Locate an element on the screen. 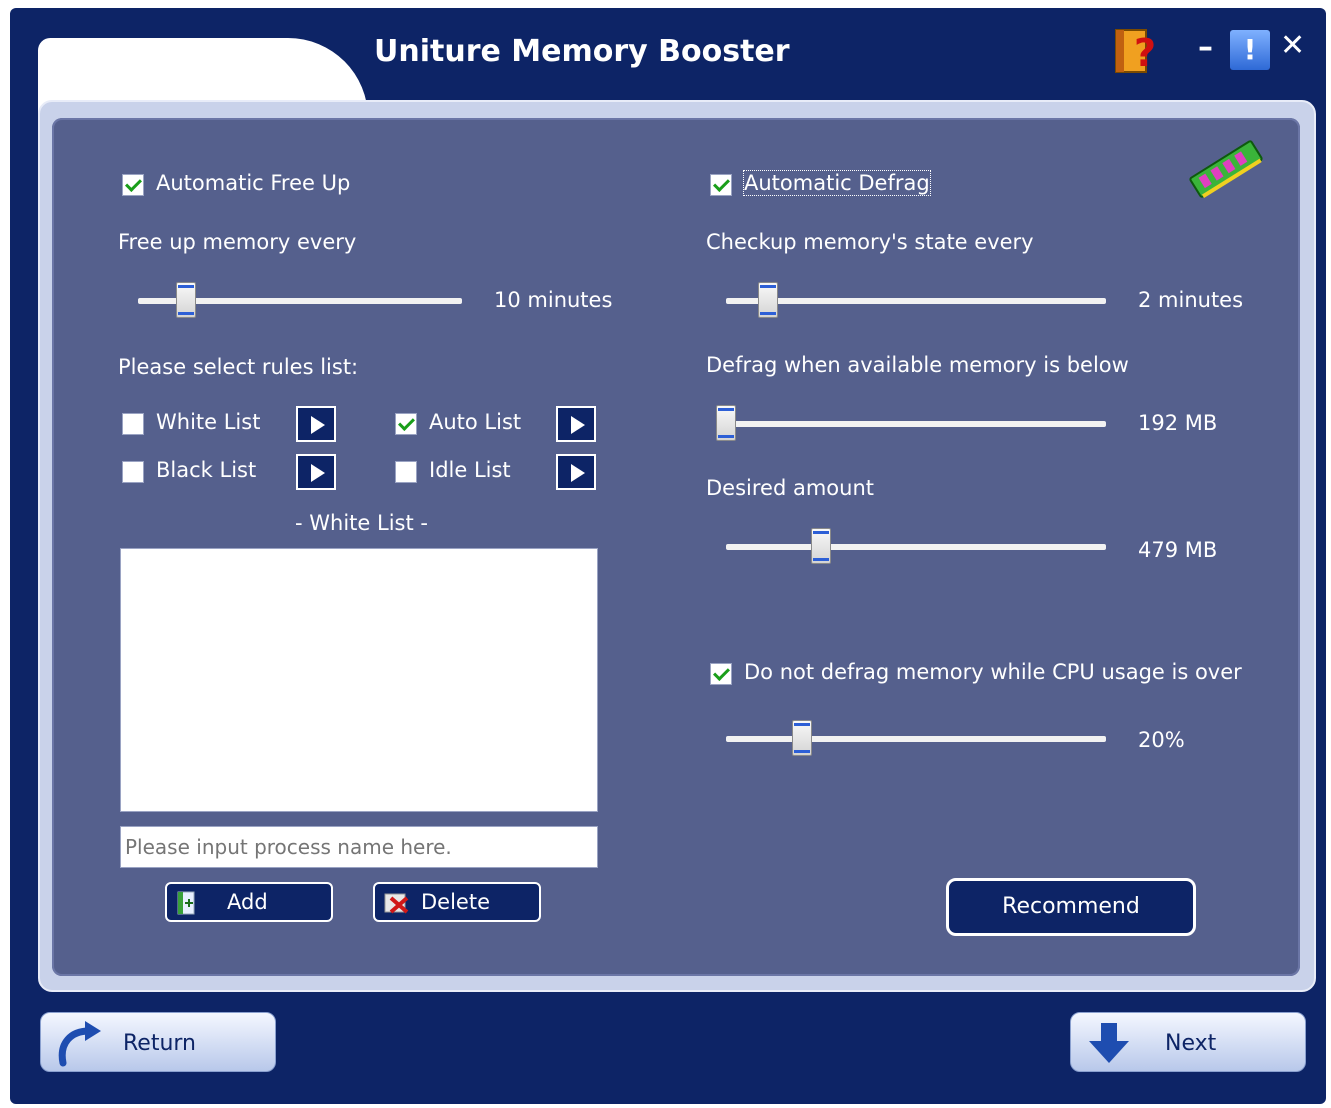 The image size is (1331, 1108). return-button-label: Return is located at coordinates (160, 1043).